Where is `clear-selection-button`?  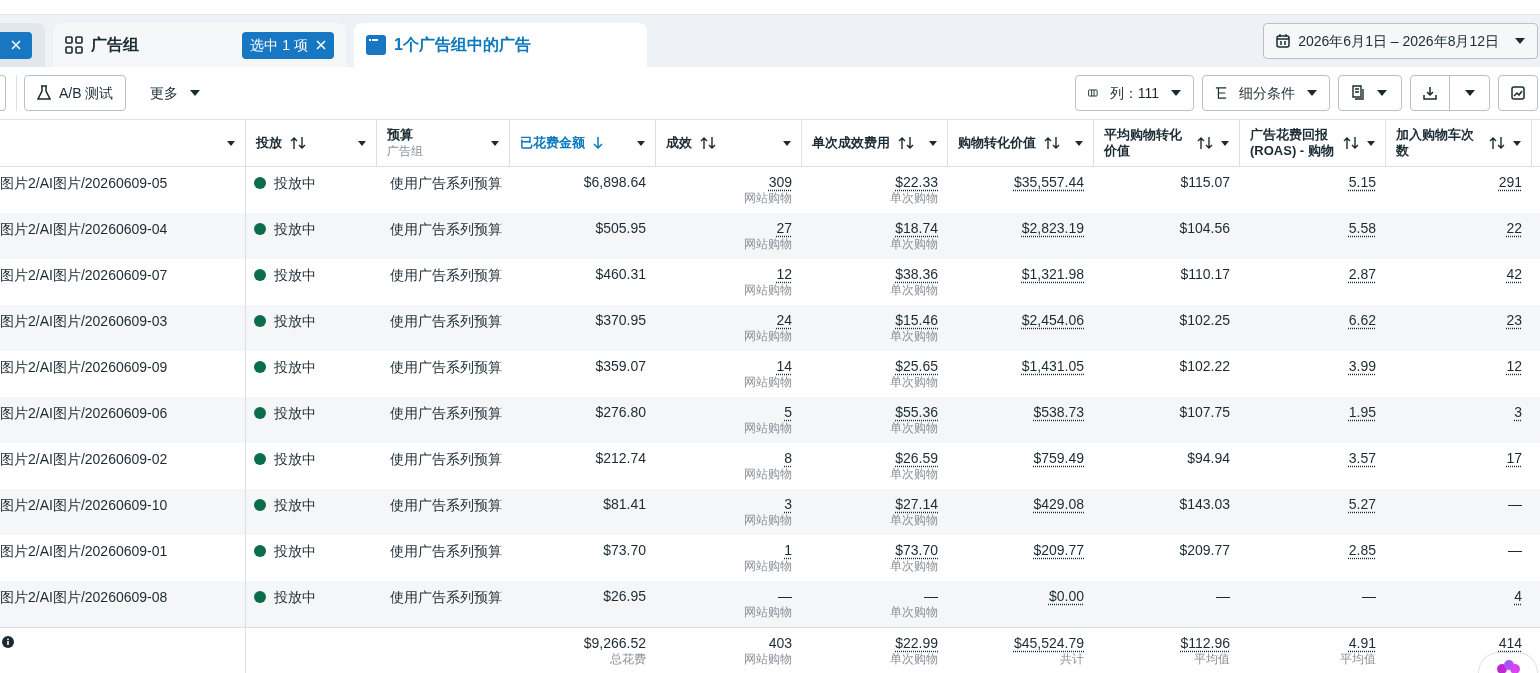
clear-selection-button is located at coordinates (16, 45).